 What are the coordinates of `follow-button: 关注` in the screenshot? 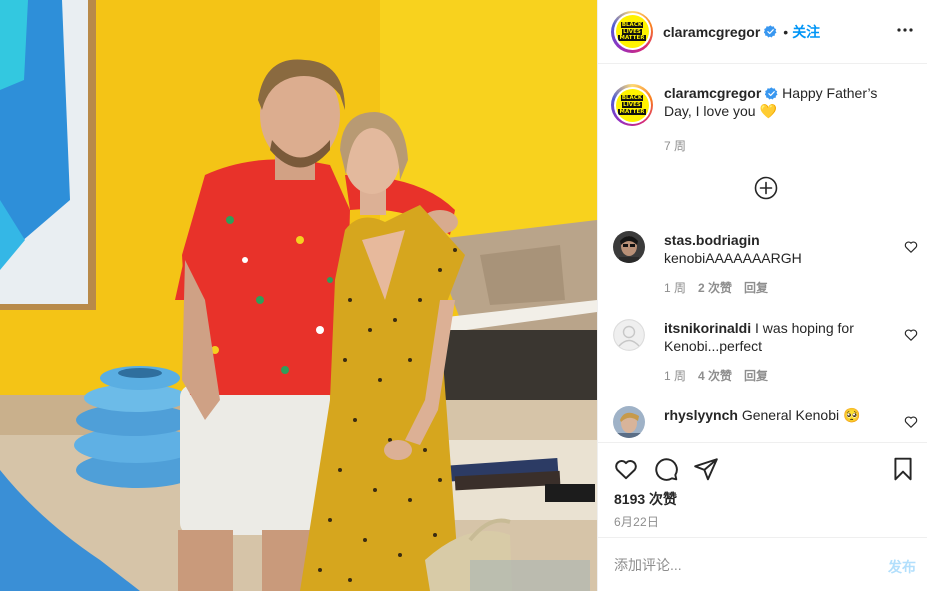 It's located at (806, 32).